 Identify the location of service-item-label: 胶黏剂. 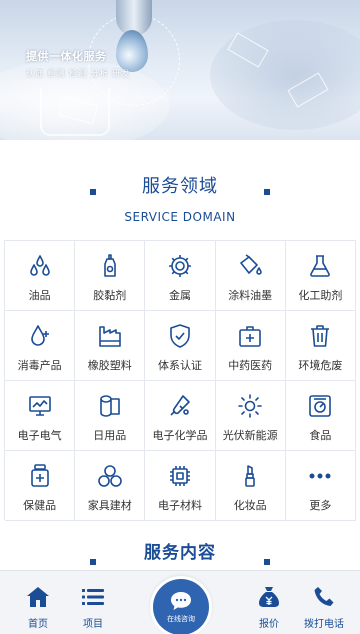
(110, 295).